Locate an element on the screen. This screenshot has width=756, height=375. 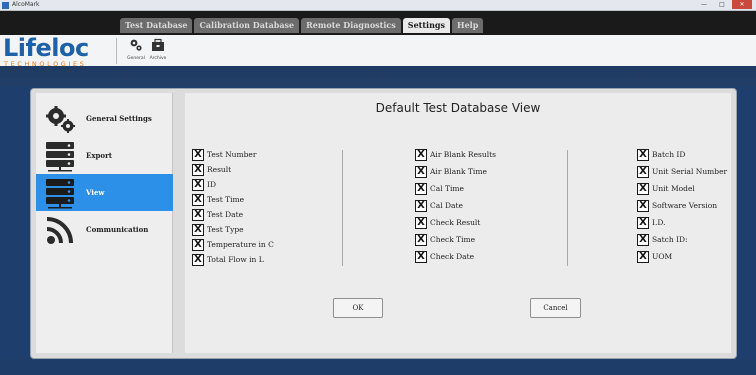
ribbon-general-label: General is located at coordinates (136, 58).